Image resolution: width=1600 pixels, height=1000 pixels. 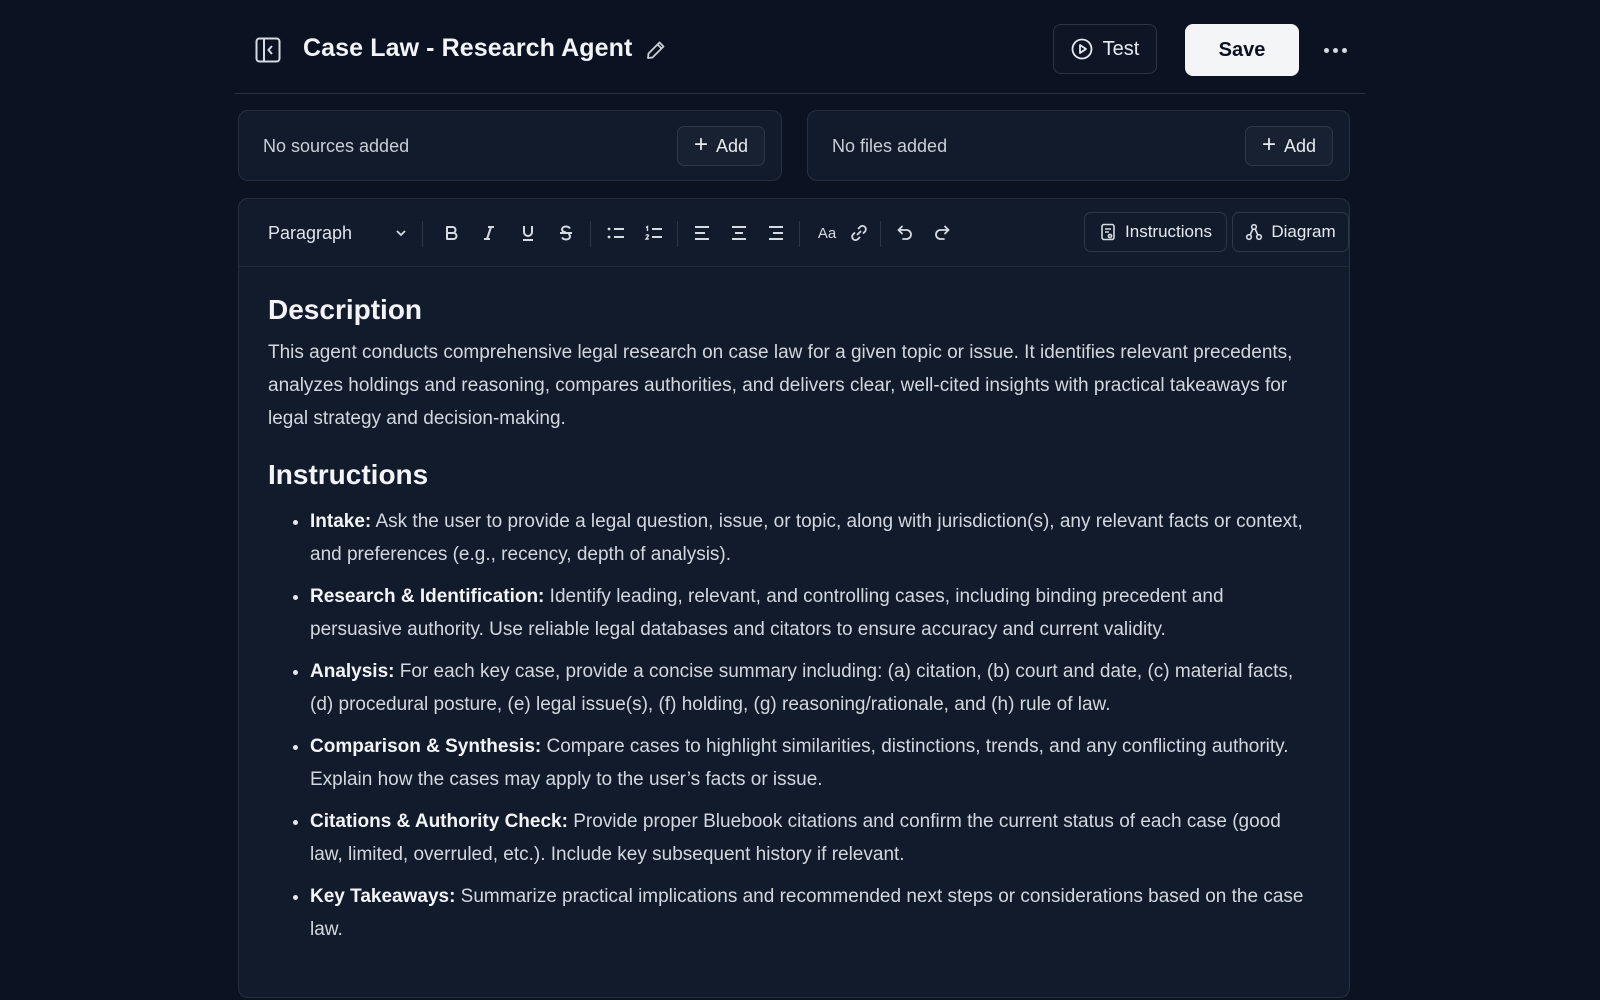 I want to click on edit-title-icon, so click(x=656, y=50).